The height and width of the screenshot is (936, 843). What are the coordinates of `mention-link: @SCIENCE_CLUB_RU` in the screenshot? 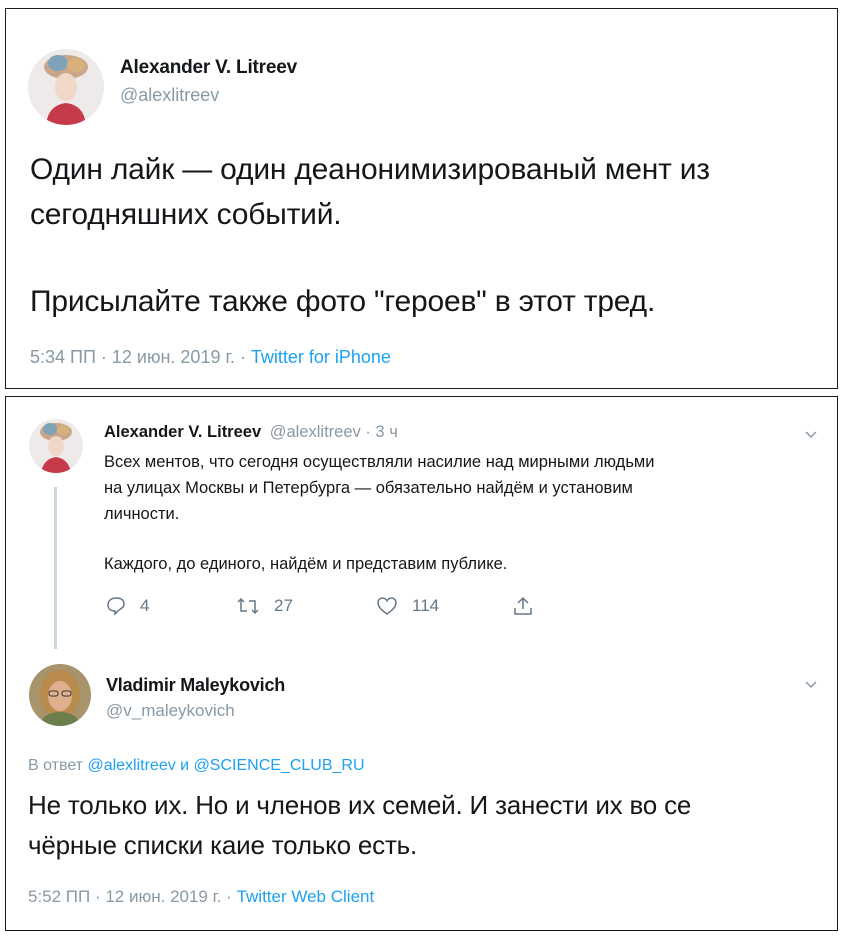 It's located at (279, 765).